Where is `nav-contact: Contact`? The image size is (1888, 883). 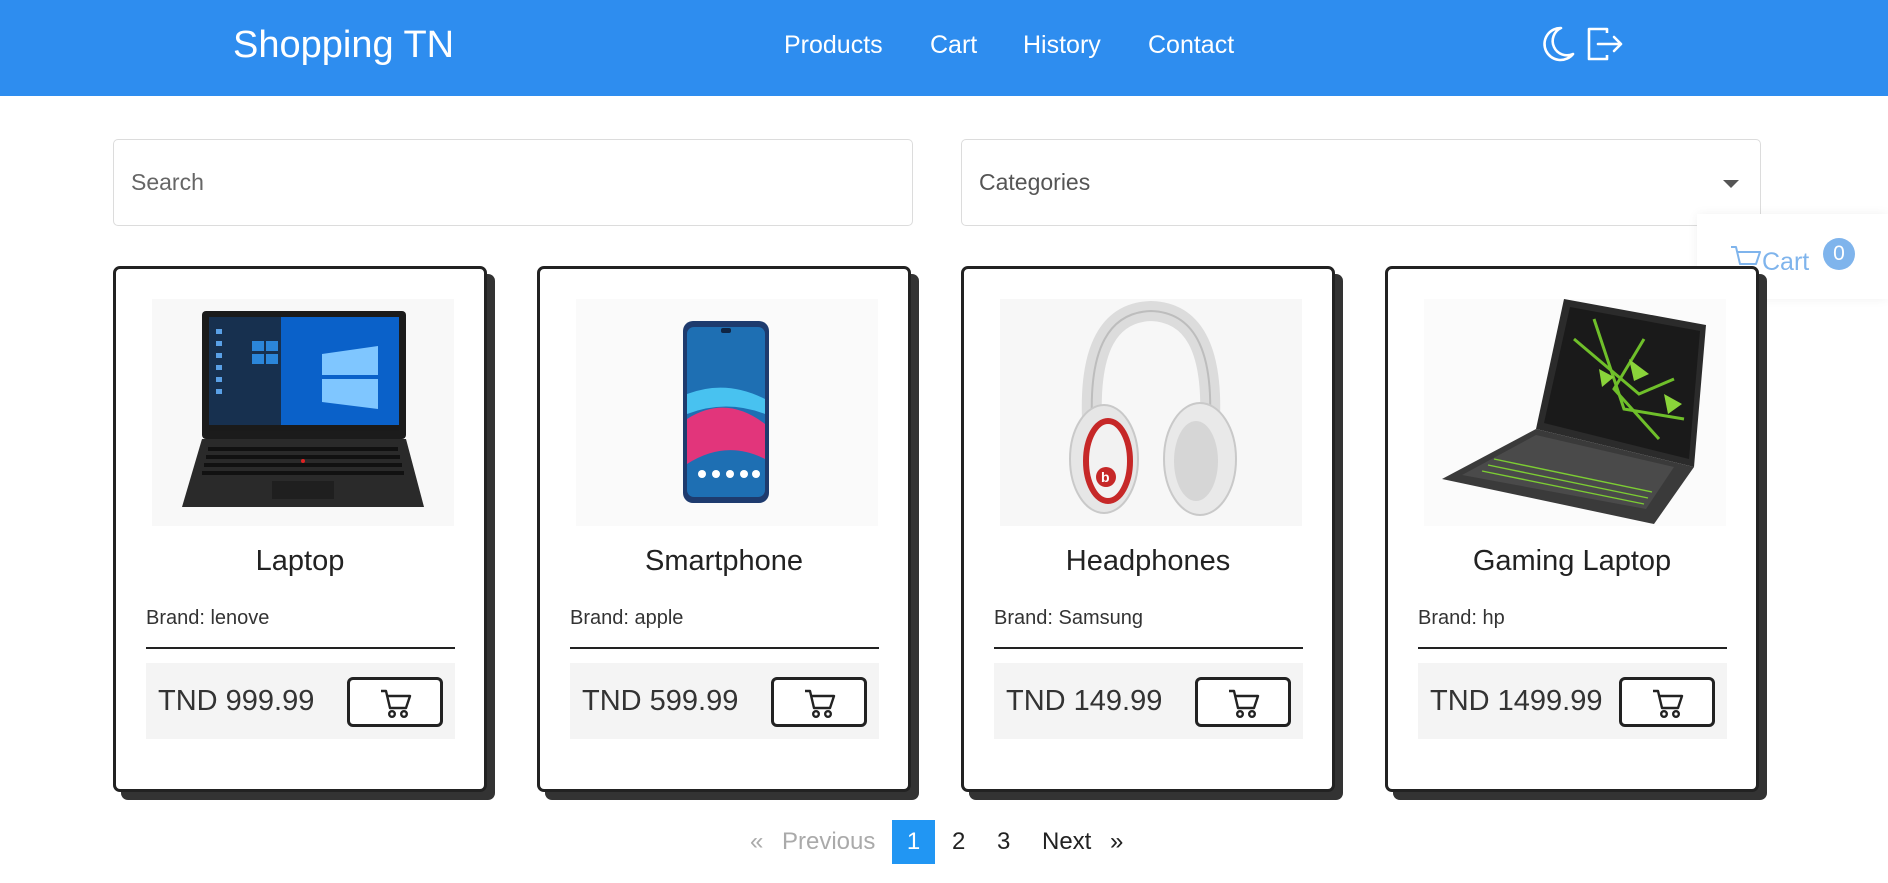 nav-contact: Contact is located at coordinates (1191, 45).